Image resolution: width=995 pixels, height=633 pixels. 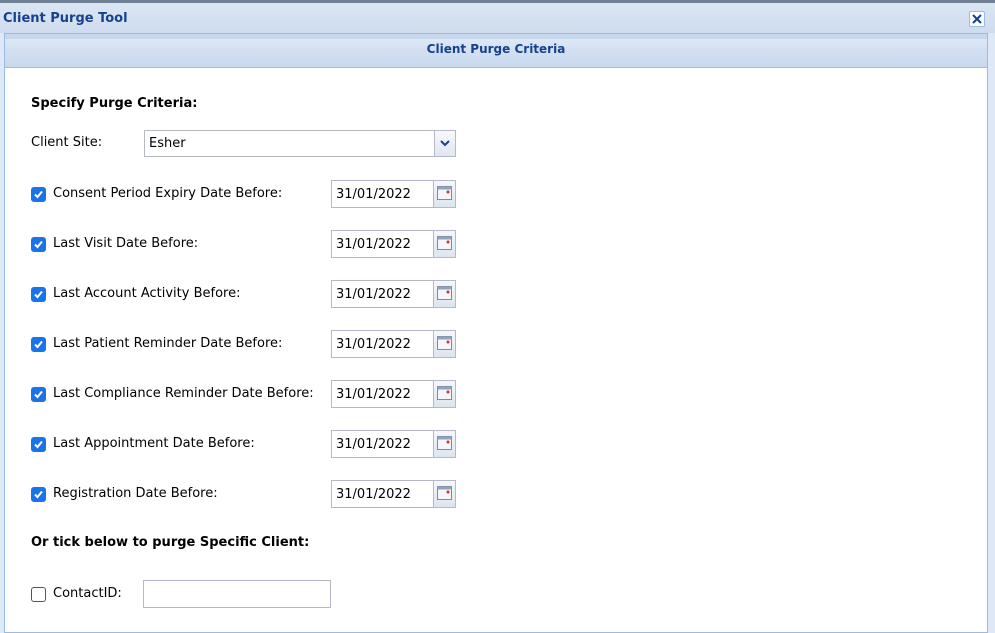 I want to click on last-appointment-date-field: 31/01/2022, so click(x=393, y=444).